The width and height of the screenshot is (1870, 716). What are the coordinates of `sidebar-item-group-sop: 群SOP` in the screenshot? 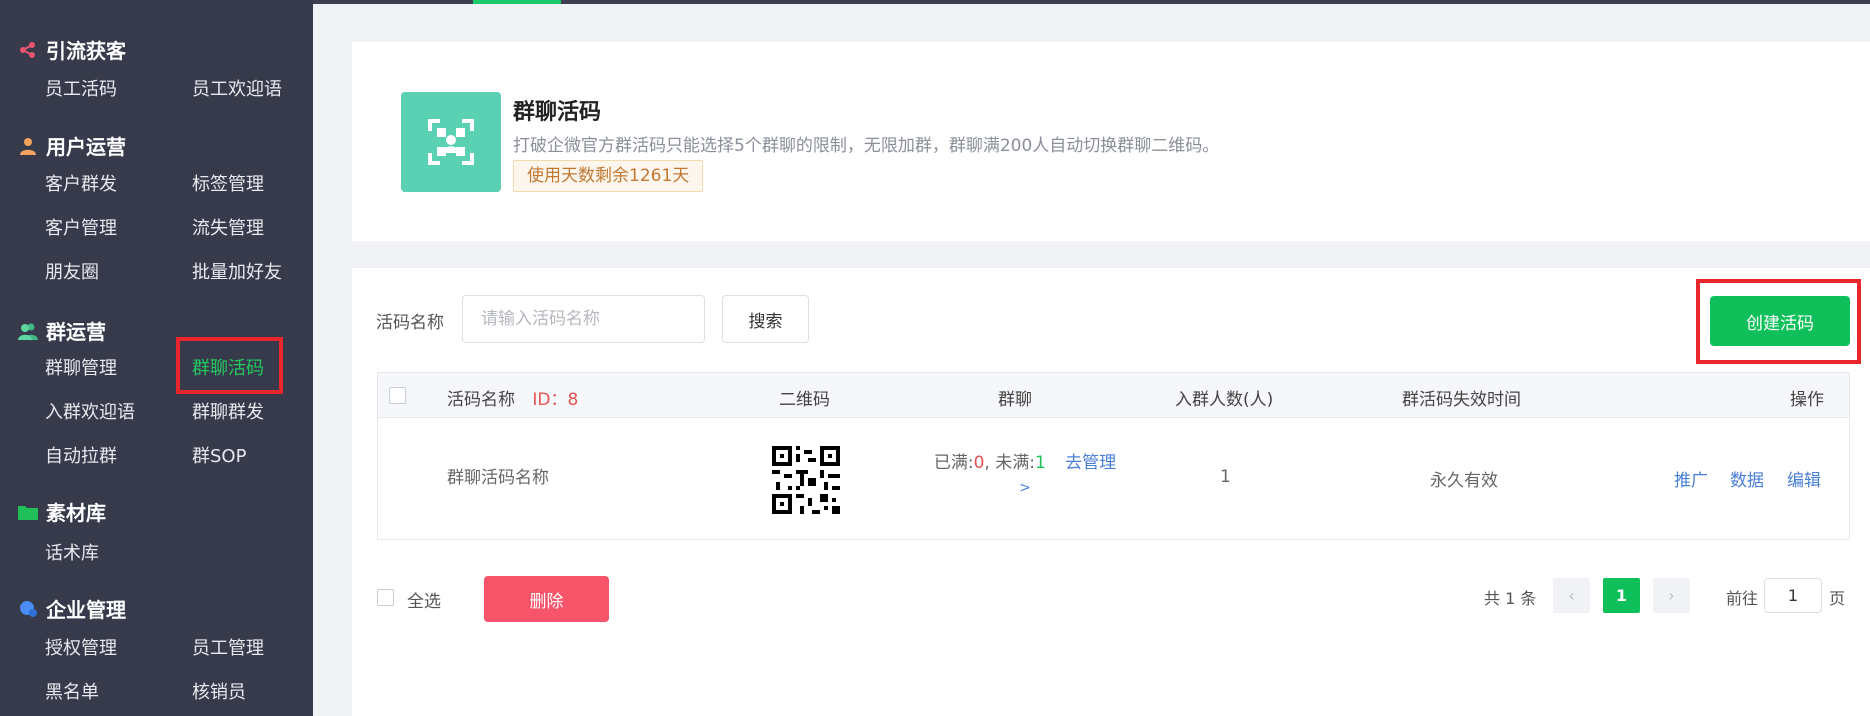 It's located at (219, 455).